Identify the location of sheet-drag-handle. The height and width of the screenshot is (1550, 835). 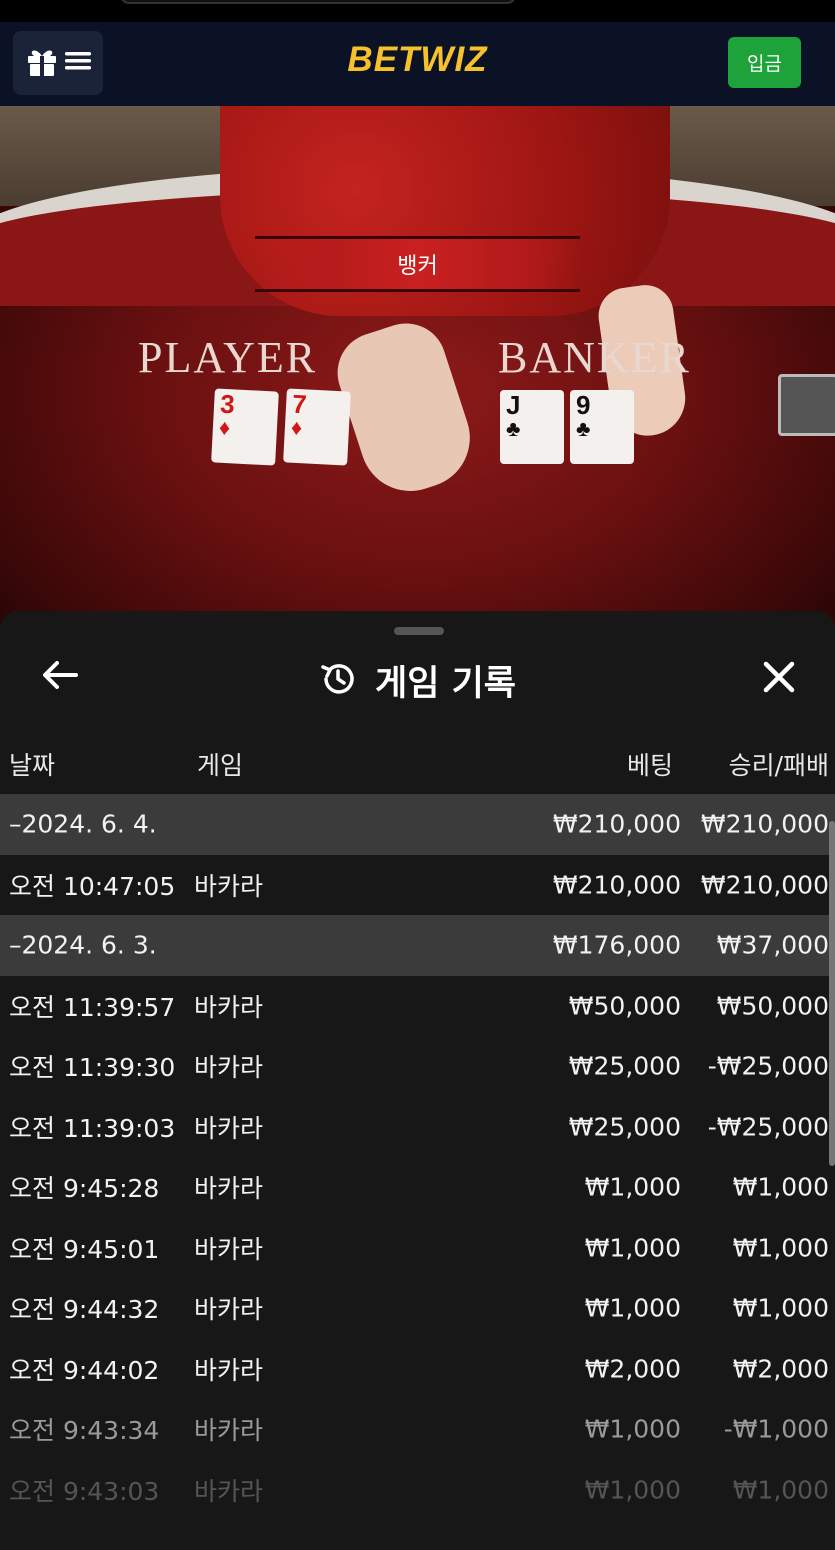
(419, 631).